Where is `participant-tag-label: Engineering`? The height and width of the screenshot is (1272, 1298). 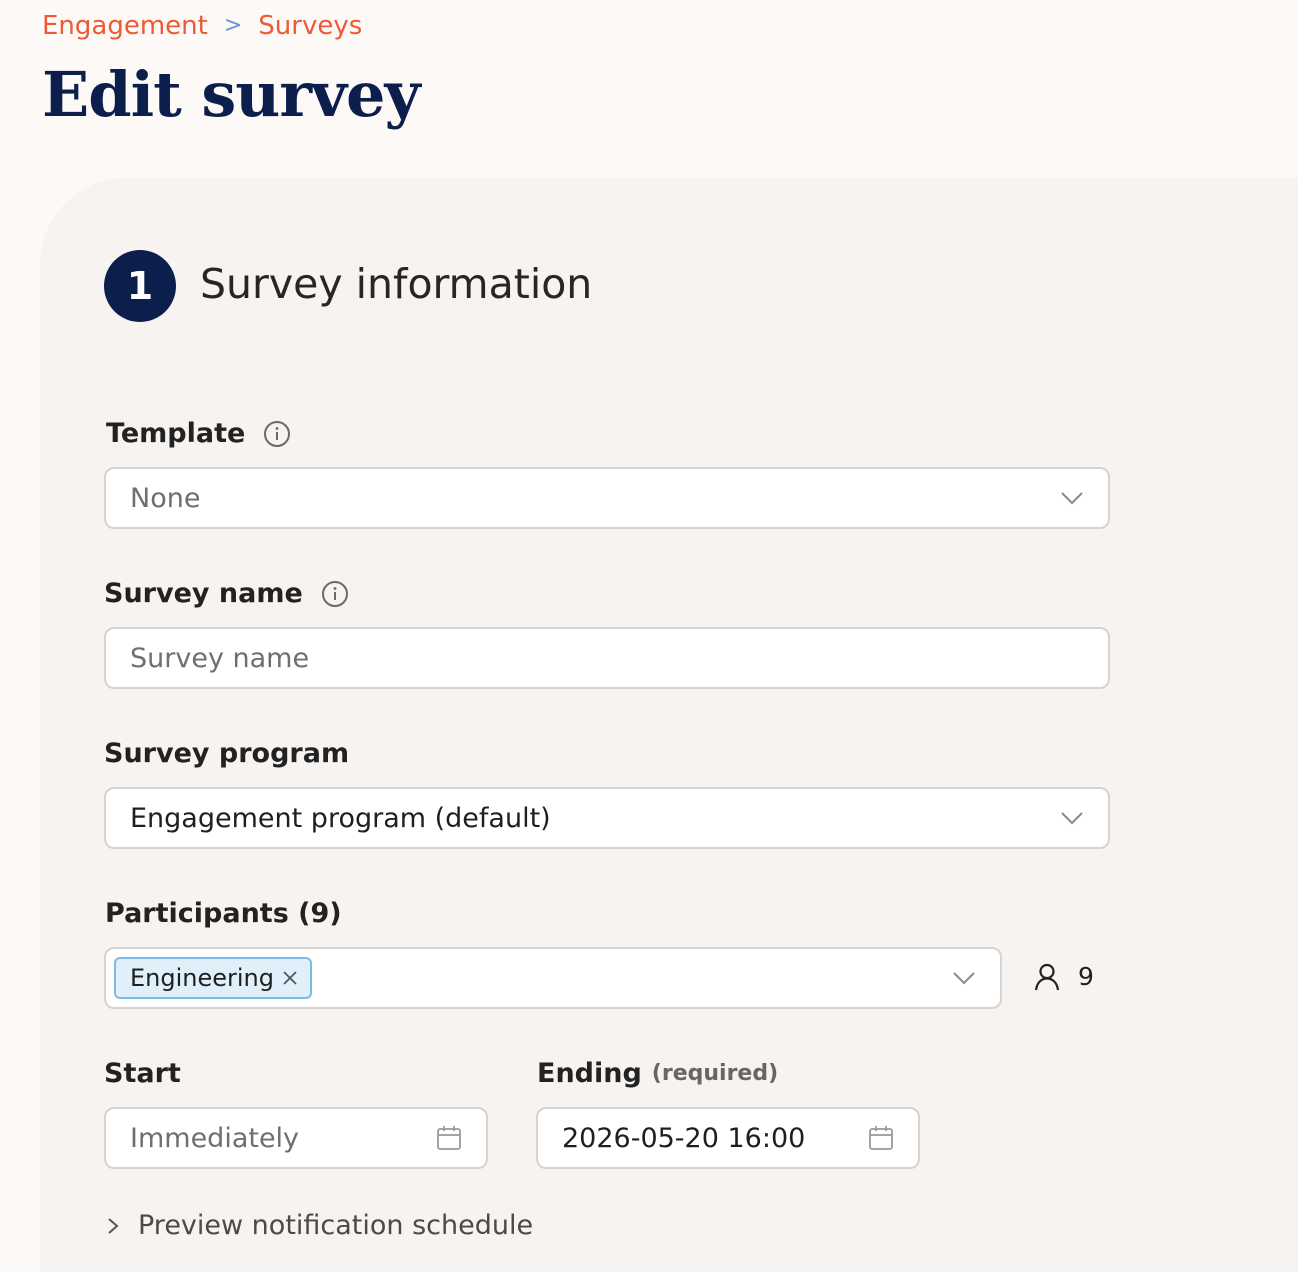
participant-tag-label: Engineering is located at coordinates (202, 978).